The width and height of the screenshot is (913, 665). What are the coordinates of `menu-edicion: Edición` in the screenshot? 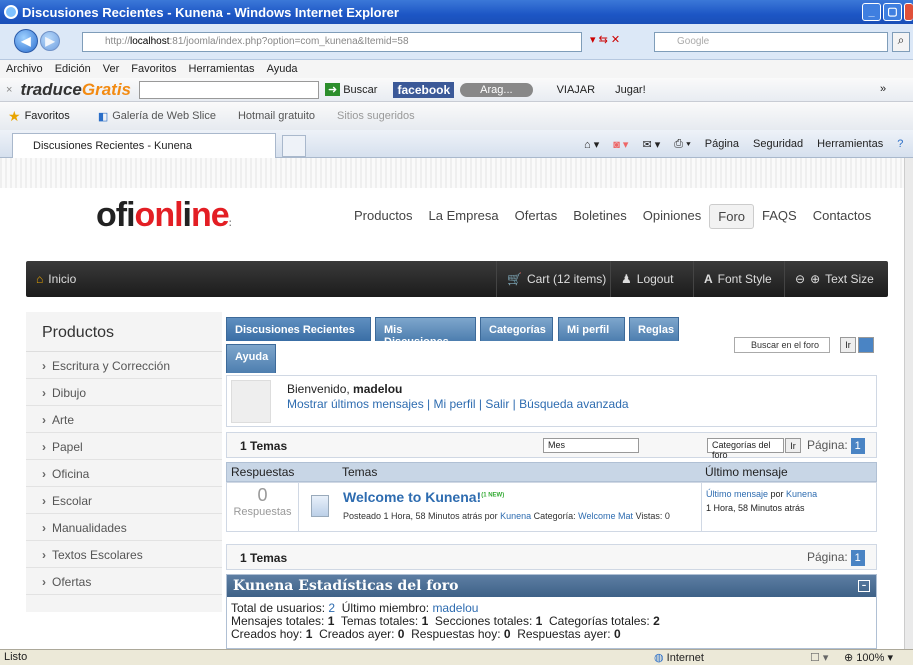 It's located at (73, 69).